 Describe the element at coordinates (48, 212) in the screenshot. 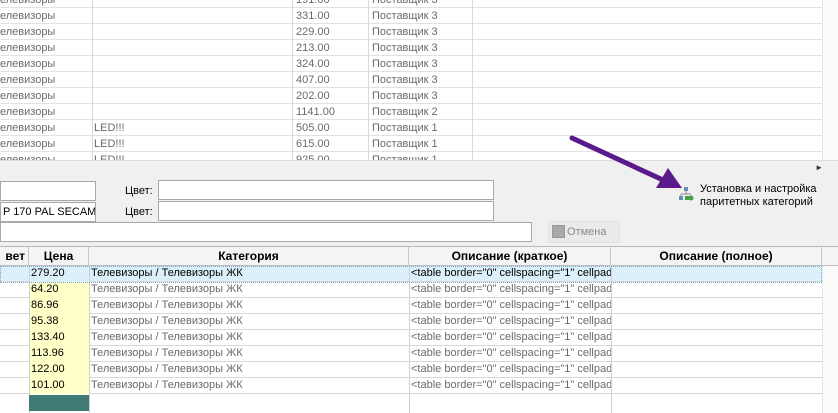

I see `model-field: P 170 PAL SECAM N` at that location.